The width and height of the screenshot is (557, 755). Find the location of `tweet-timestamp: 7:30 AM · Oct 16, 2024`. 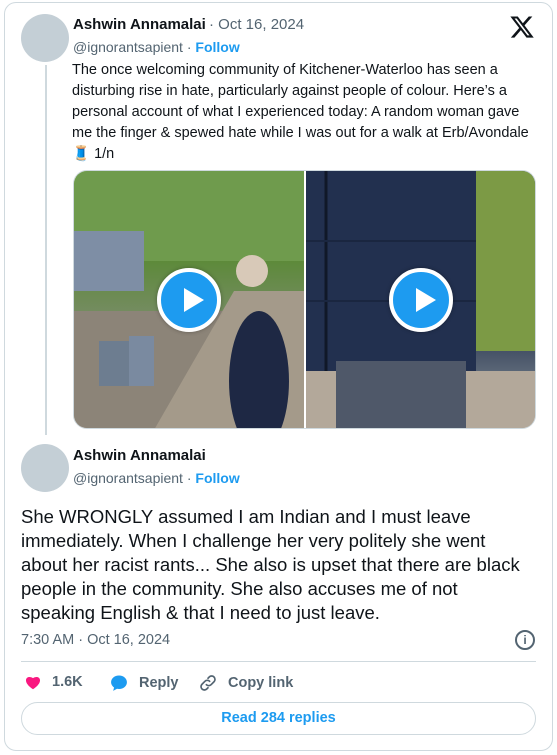

tweet-timestamp: 7:30 AM · Oct 16, 2024 is located at coordinates (95, 640).